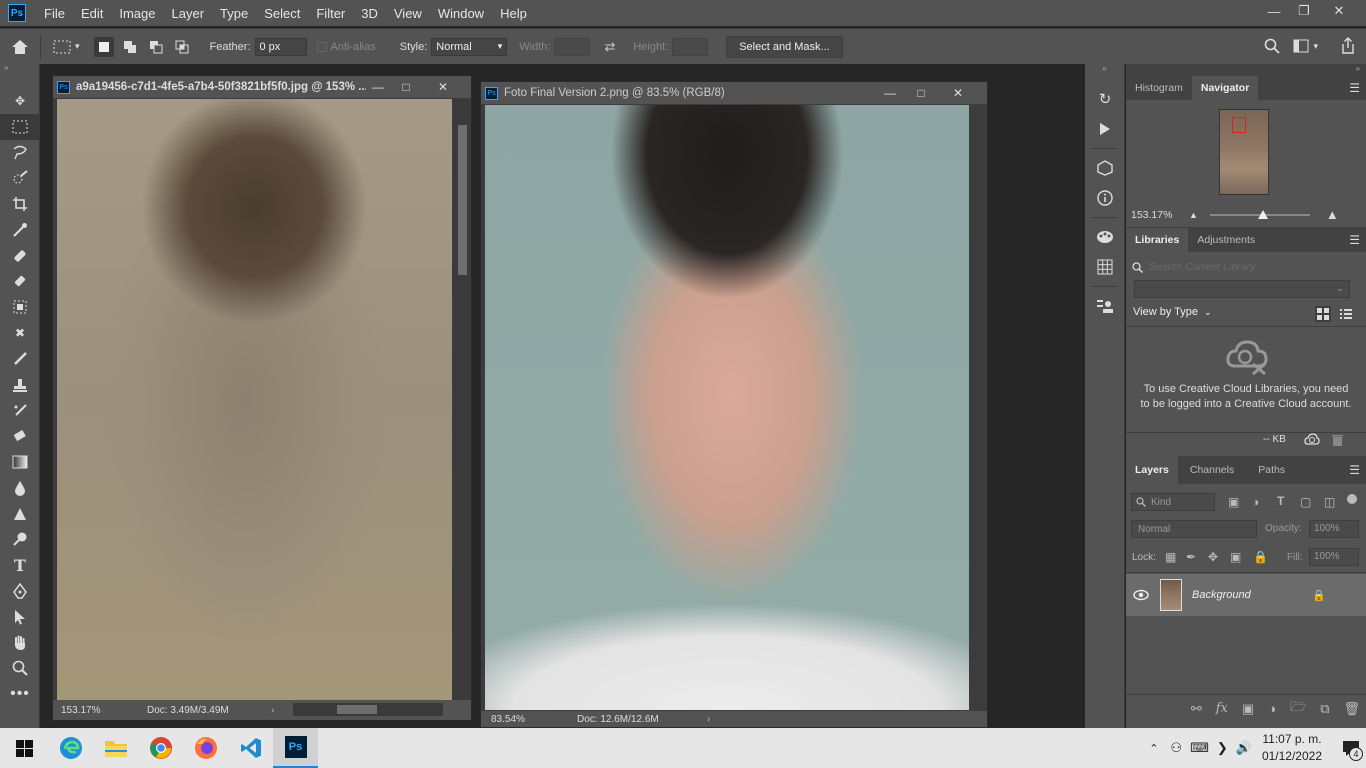 The image size is (1366, 768). What do you see at coordinates (1298, 709) in the screenshot?
I see `new-group-icon: 🗁` at bounding box center [1298, 709].